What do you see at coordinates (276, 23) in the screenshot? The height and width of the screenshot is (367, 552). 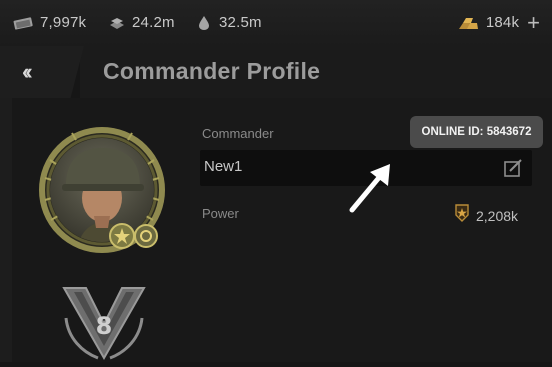 I see `resource-bar: 7,997k 24.2m 32.5m 184k +` at bounding box center [276, 23].